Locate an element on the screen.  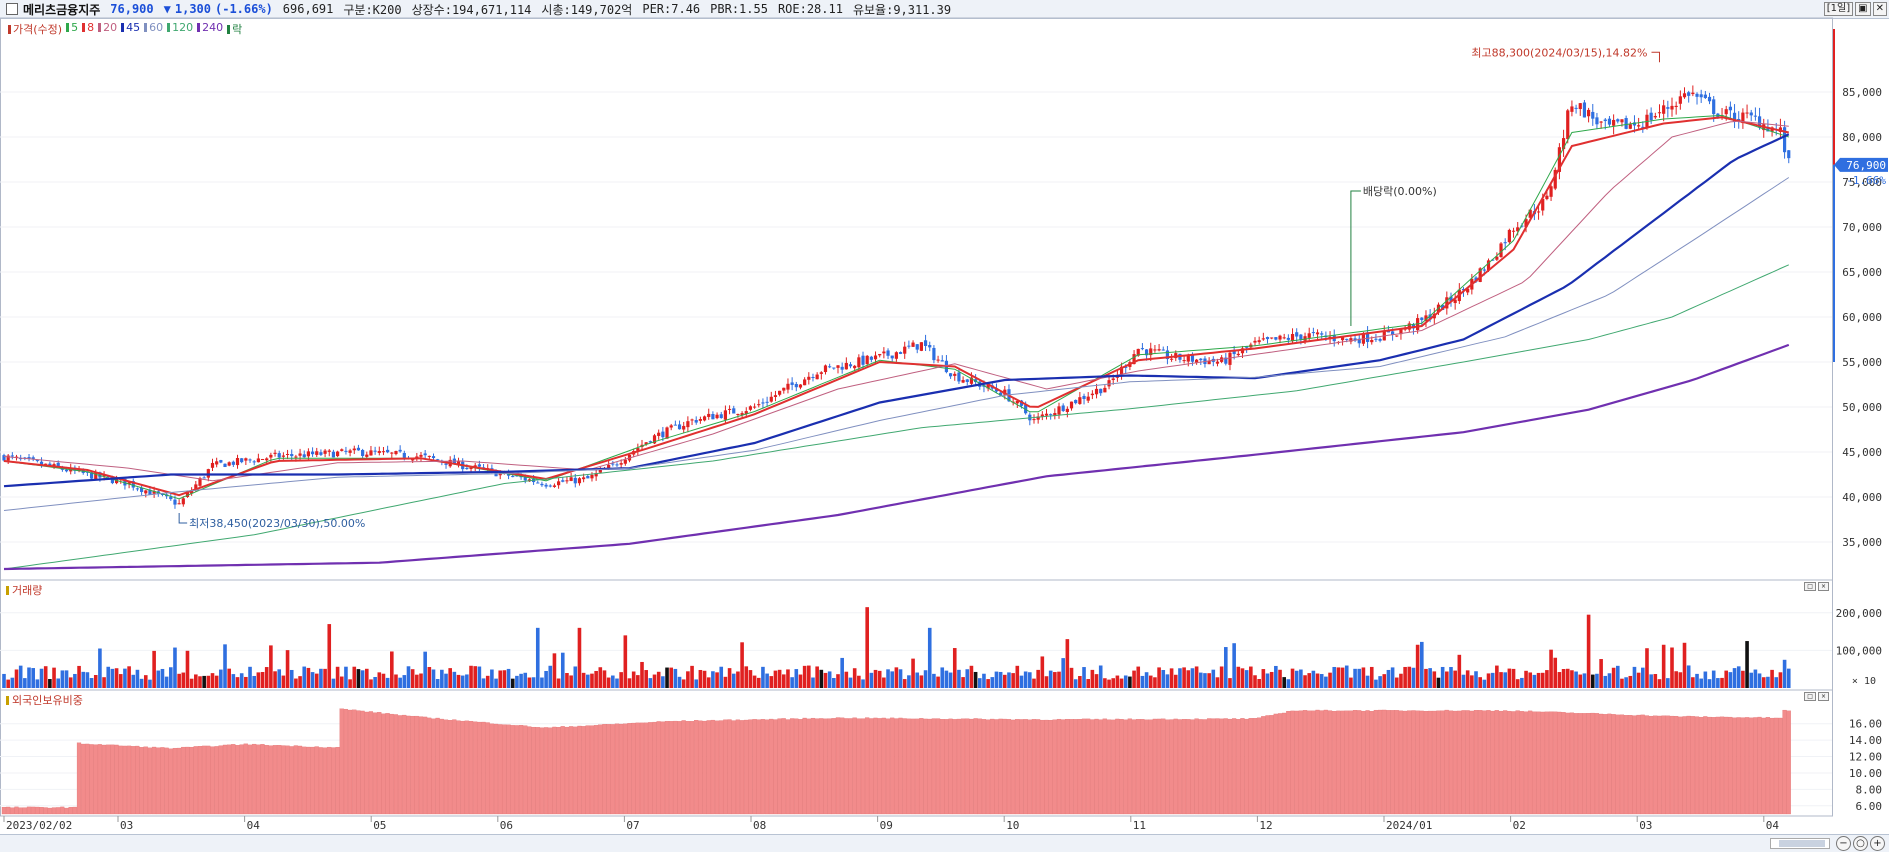
dividend-marker is located at coordinates (1355, 258).